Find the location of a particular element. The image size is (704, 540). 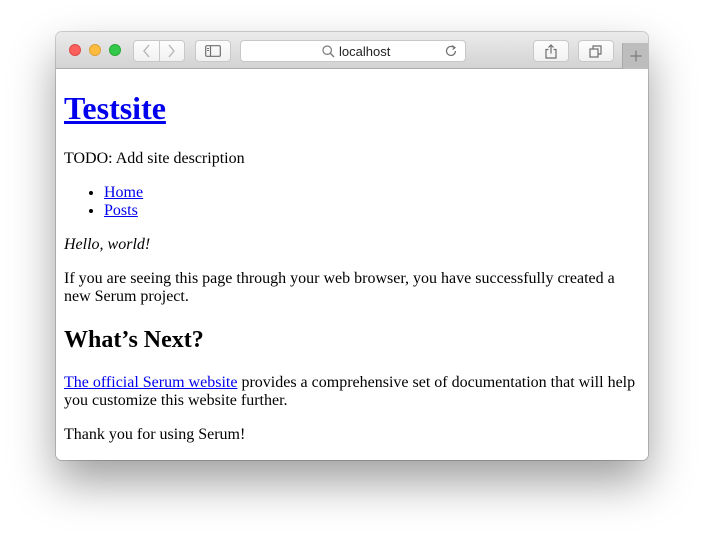

nav-link-posts: Posts is located at coordinates (121, 210).